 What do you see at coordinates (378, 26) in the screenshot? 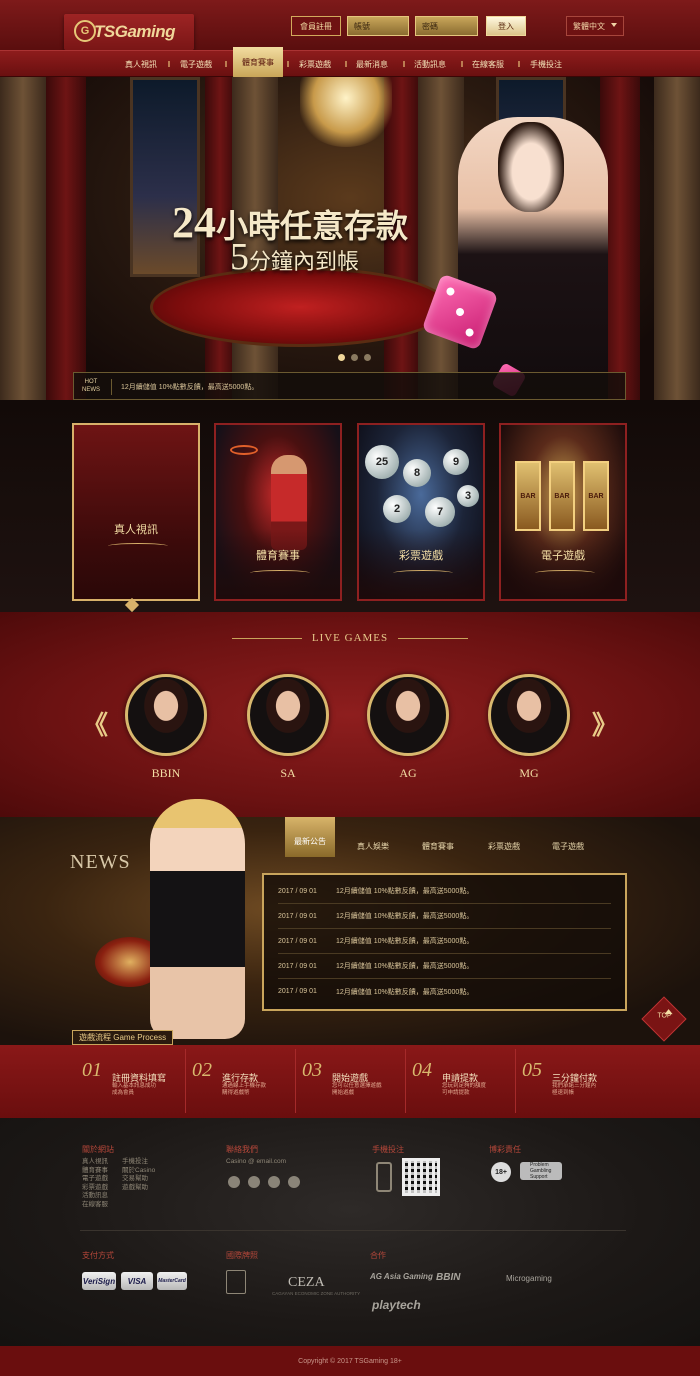
I see `account-input: 帳號` at bounding box center [378, 26].